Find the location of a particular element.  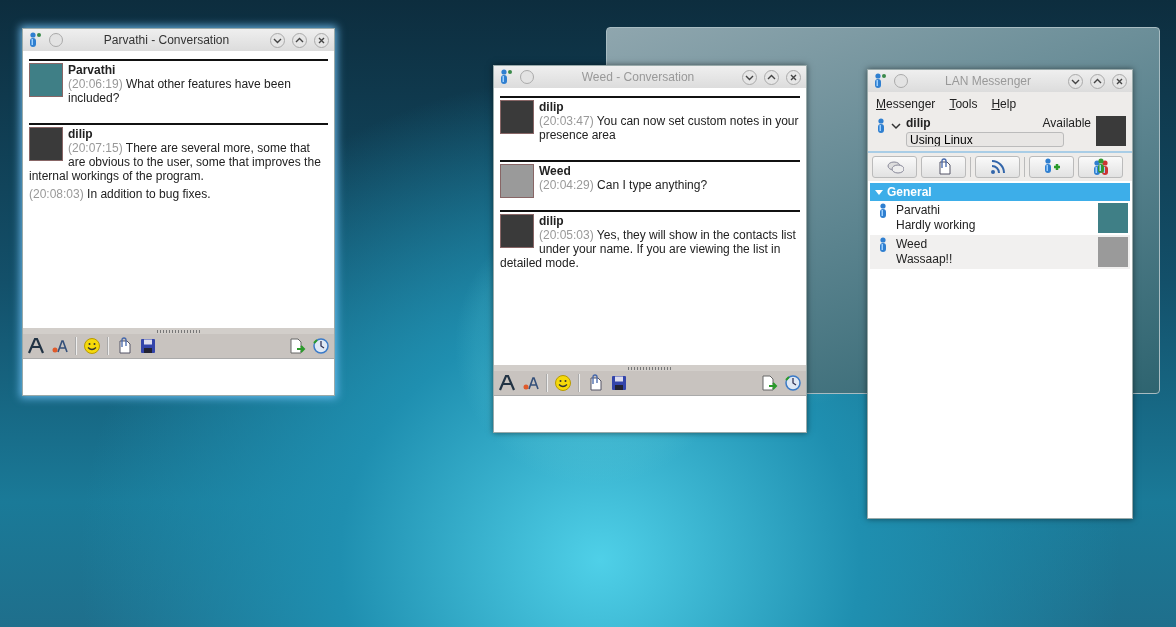

menu-item: Messenger is located at coordinates (906, 104).